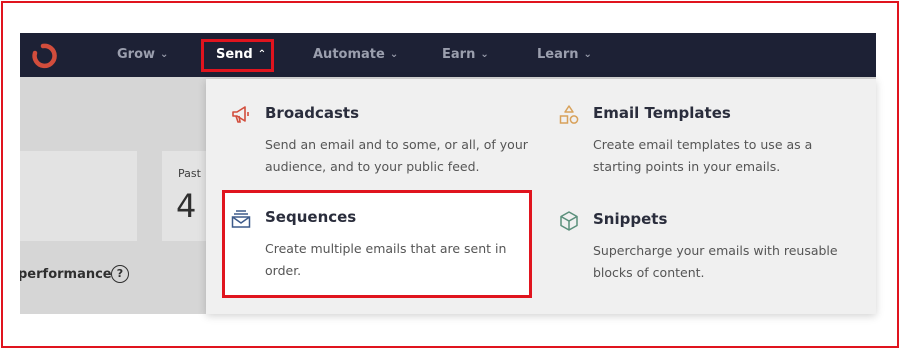  I want to click on menu-item-title: Broadcasts, so click(312, 113).